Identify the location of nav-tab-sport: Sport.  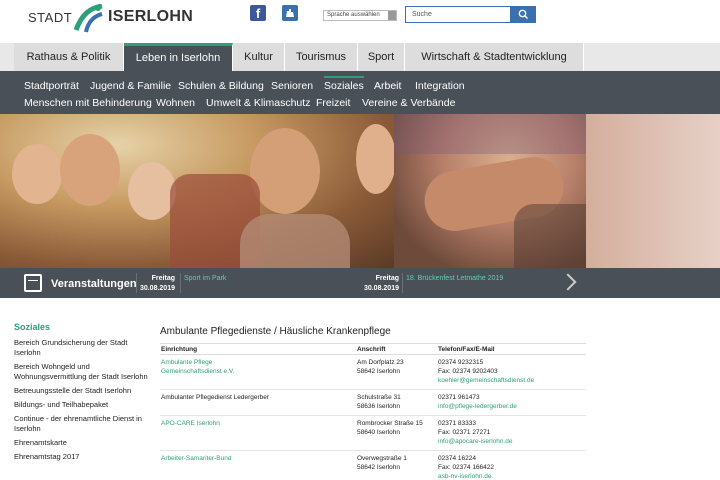
(381, 57).